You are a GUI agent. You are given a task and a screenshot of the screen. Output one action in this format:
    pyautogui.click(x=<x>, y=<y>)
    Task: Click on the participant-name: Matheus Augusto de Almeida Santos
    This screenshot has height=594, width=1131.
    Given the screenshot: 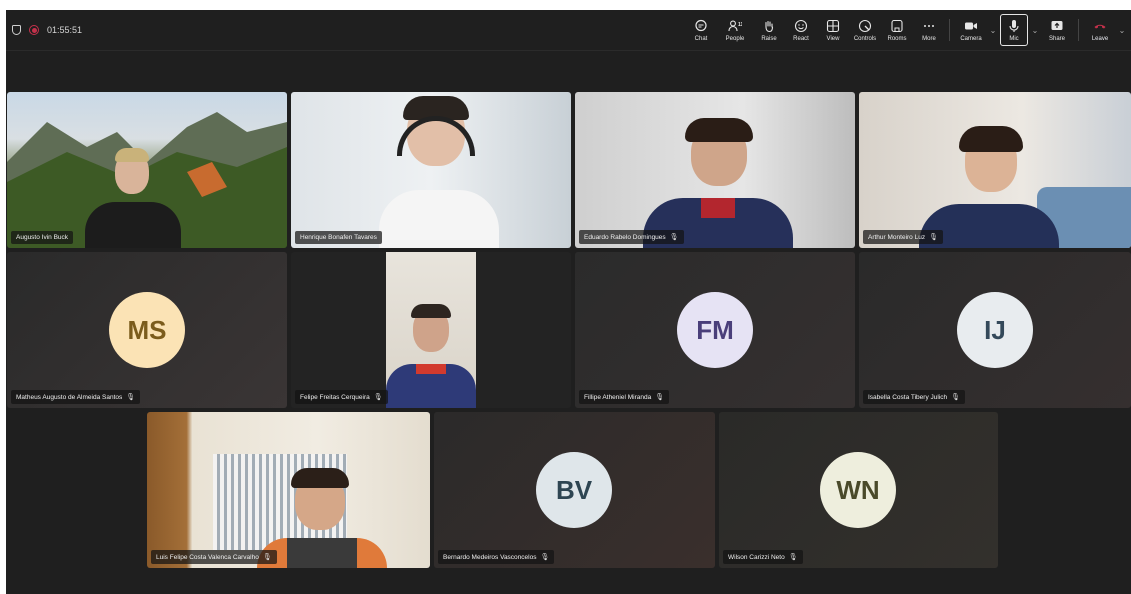 What is the action you would take?
    pyautogui.click(x=69, y=397)
    